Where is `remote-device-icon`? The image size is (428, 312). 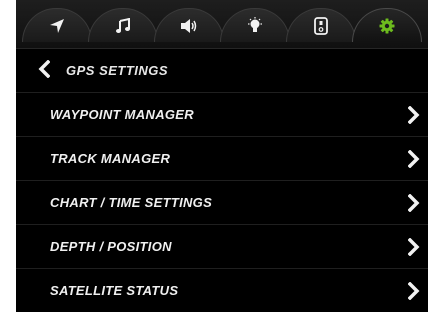
remote-device-icon is located at coordinates (321, 25).